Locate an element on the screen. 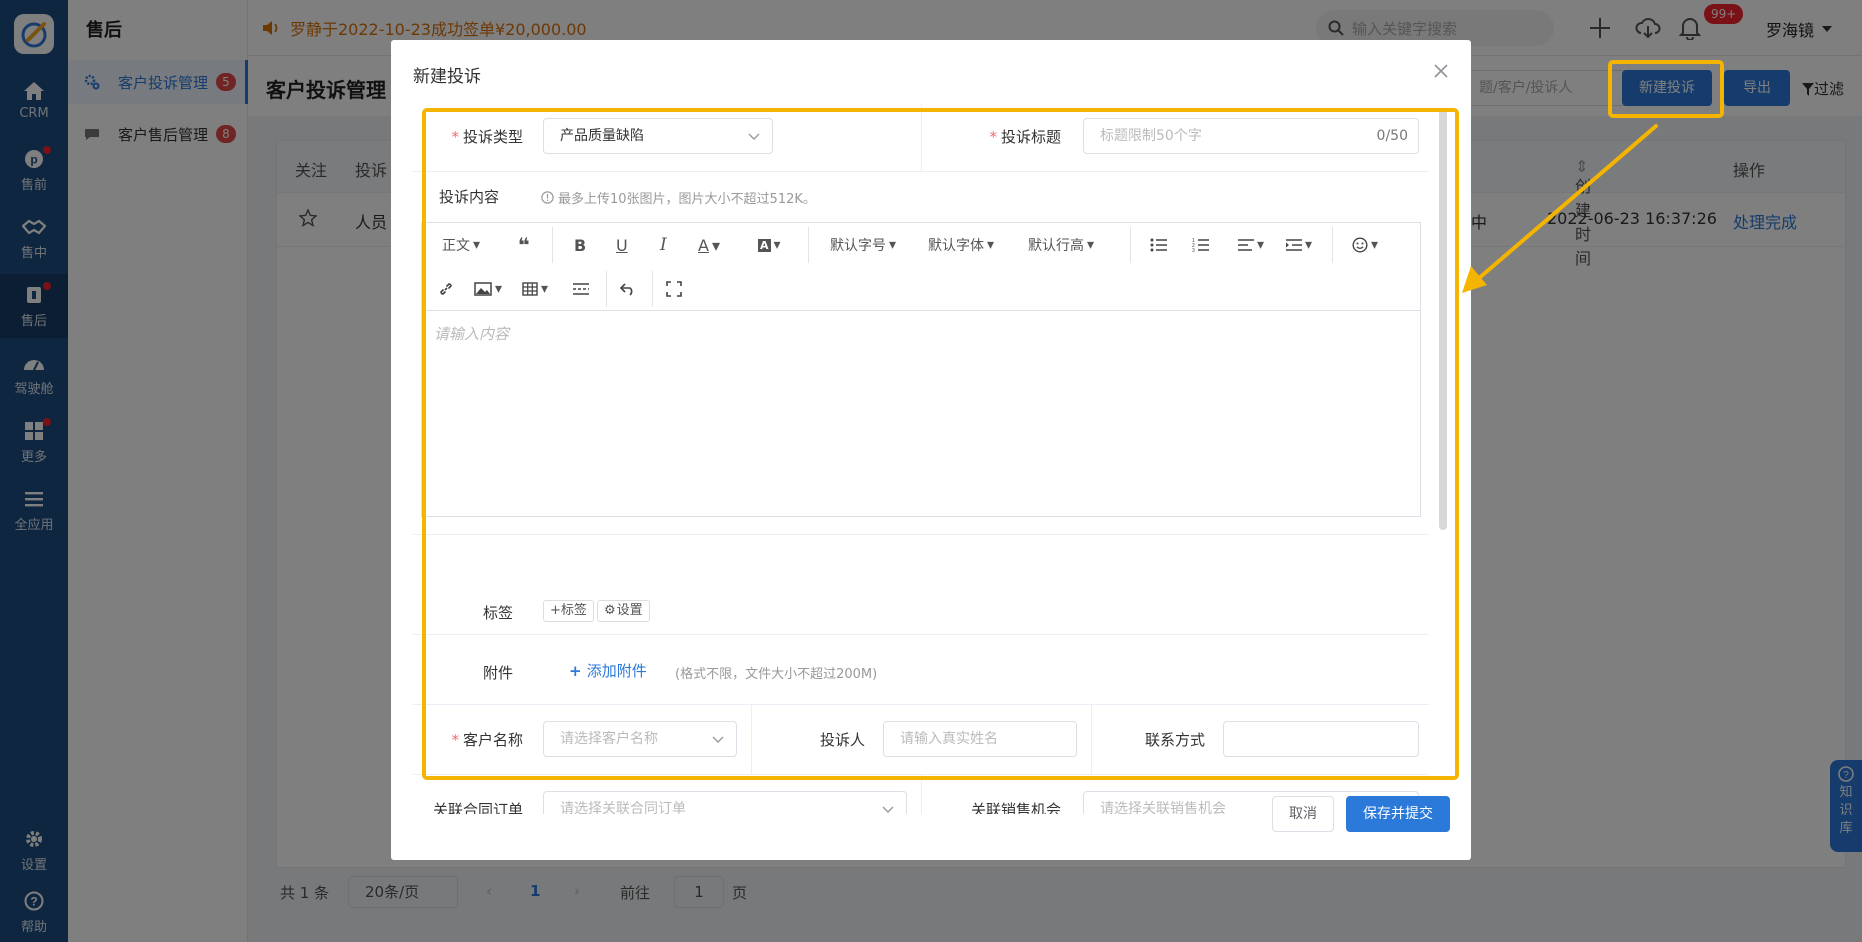 The image size is (1862, 942). opportunity-label: 关联销售机会 is located at coordinates (1015, 807).